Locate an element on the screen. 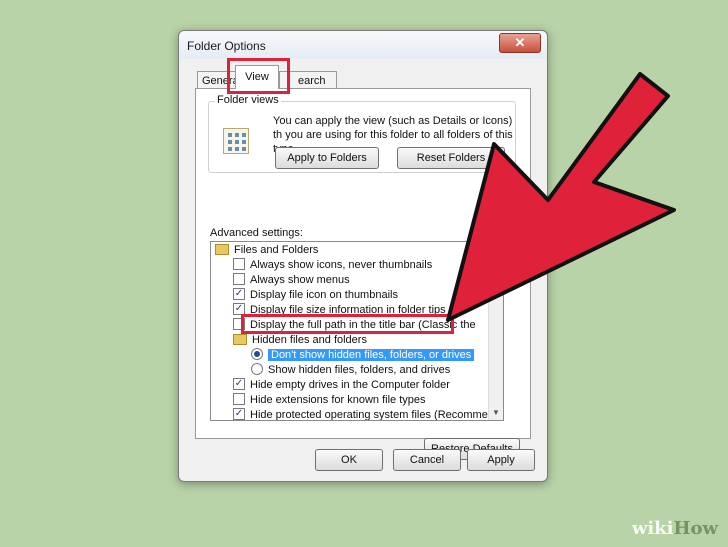 The image size is (728, 547). watermark-wiki: wiki is located at coordinates (652, 528).